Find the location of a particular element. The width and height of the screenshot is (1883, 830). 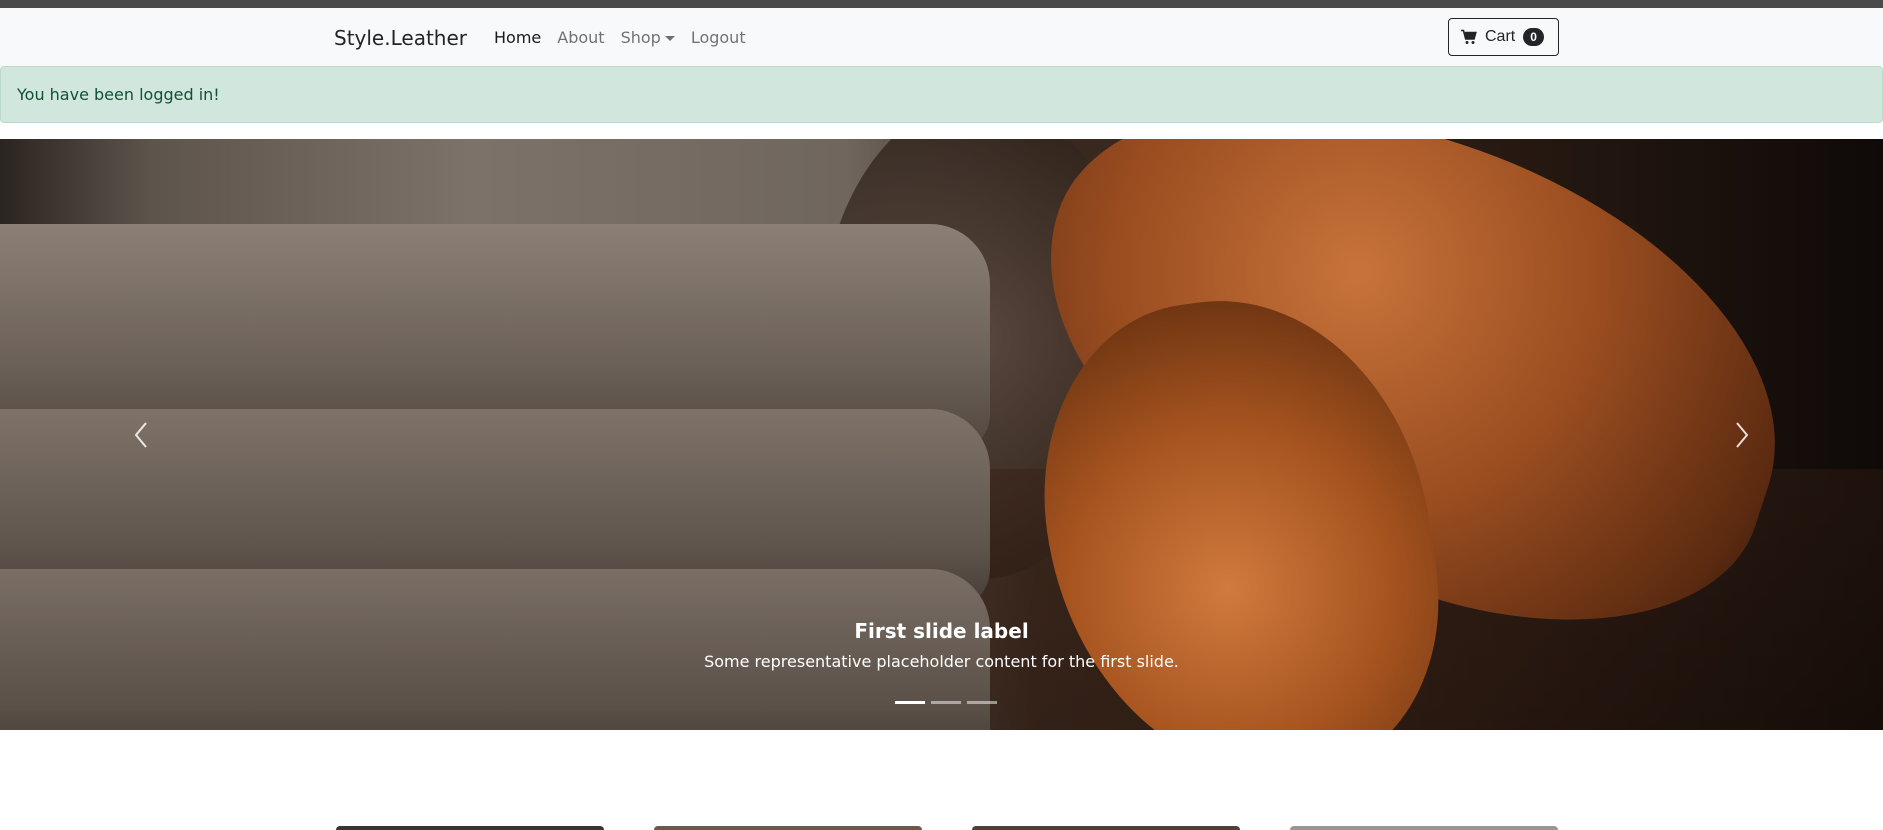

slide-caption-title: First slide label is located at coordinates (941, 631).